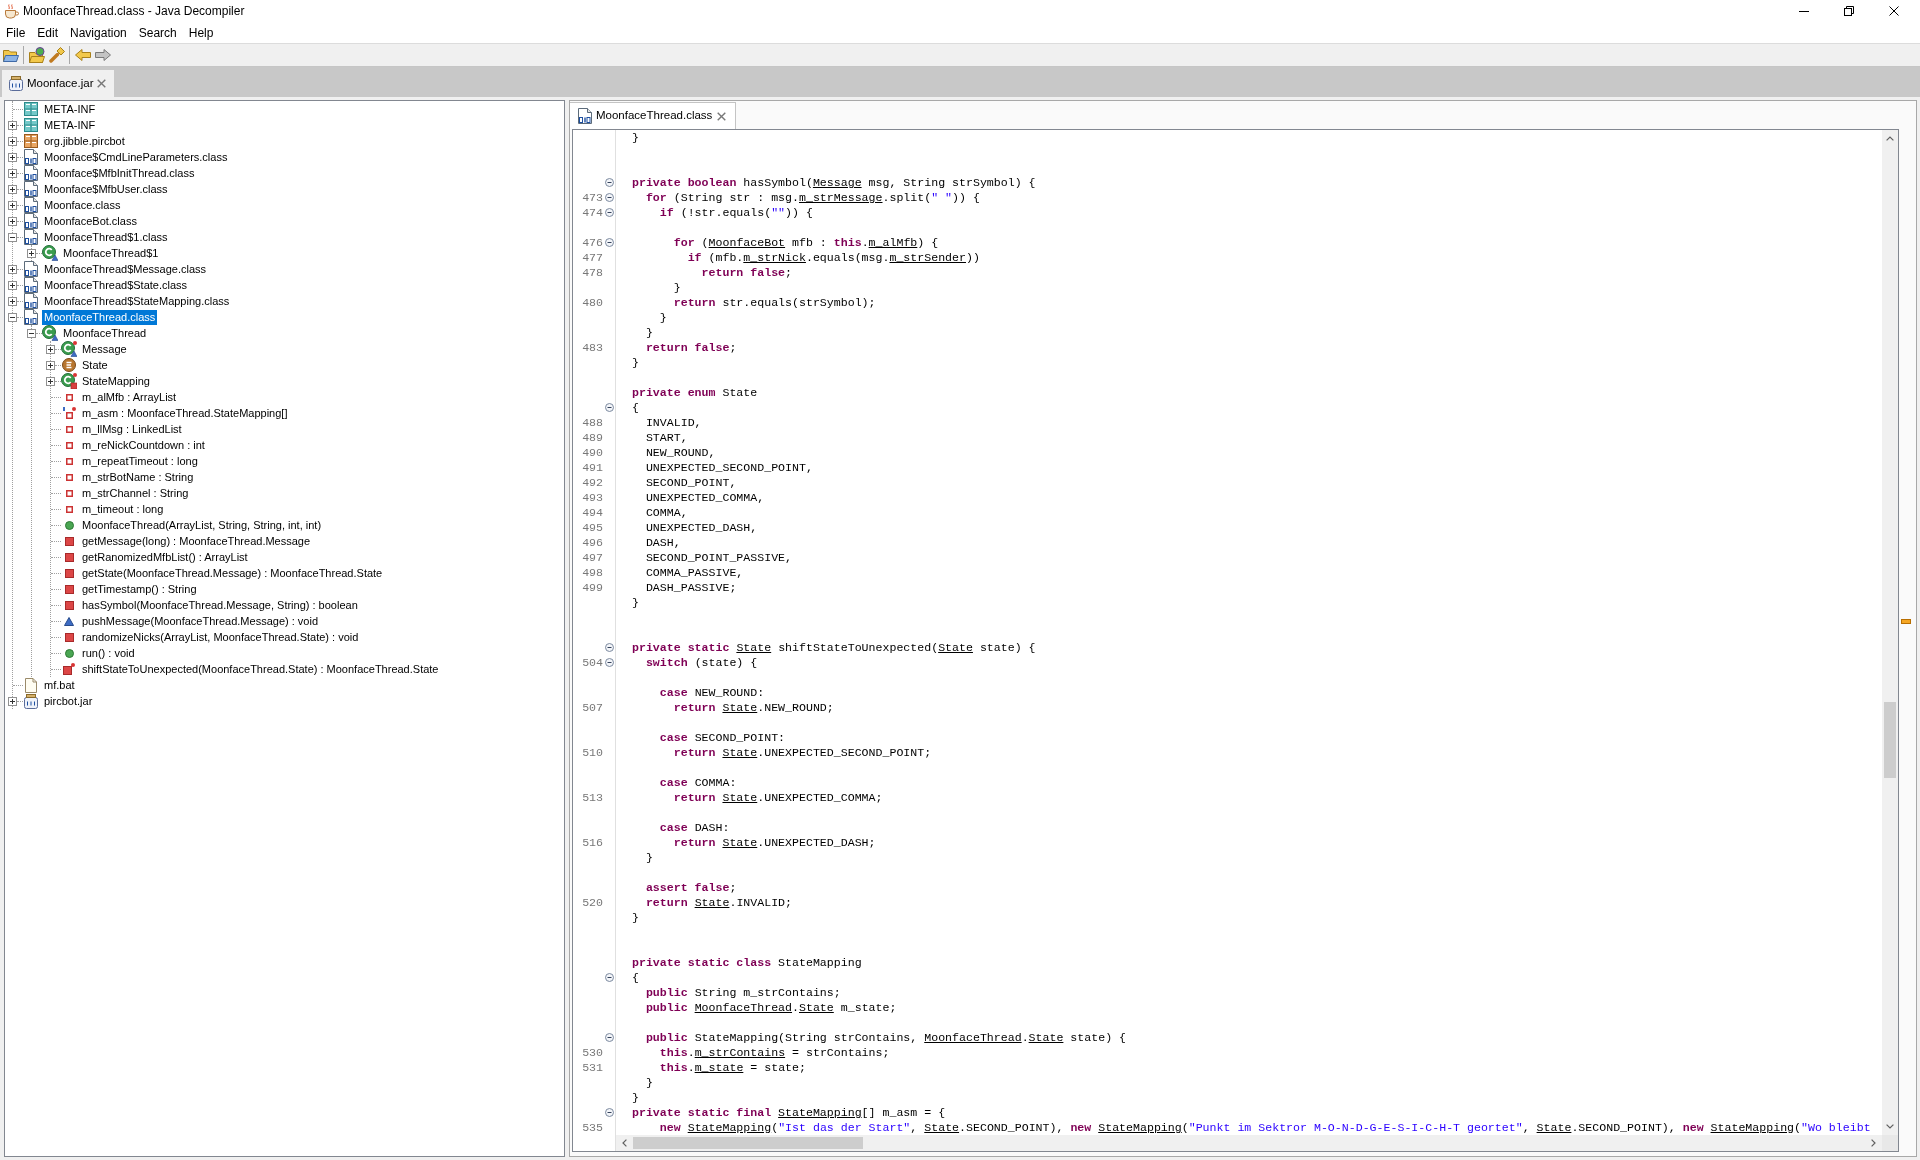  Describe the element at coordinates (119, 173) in the screenshot. I see `tree-item: Moonface$MfbInitThread.class` at that location.